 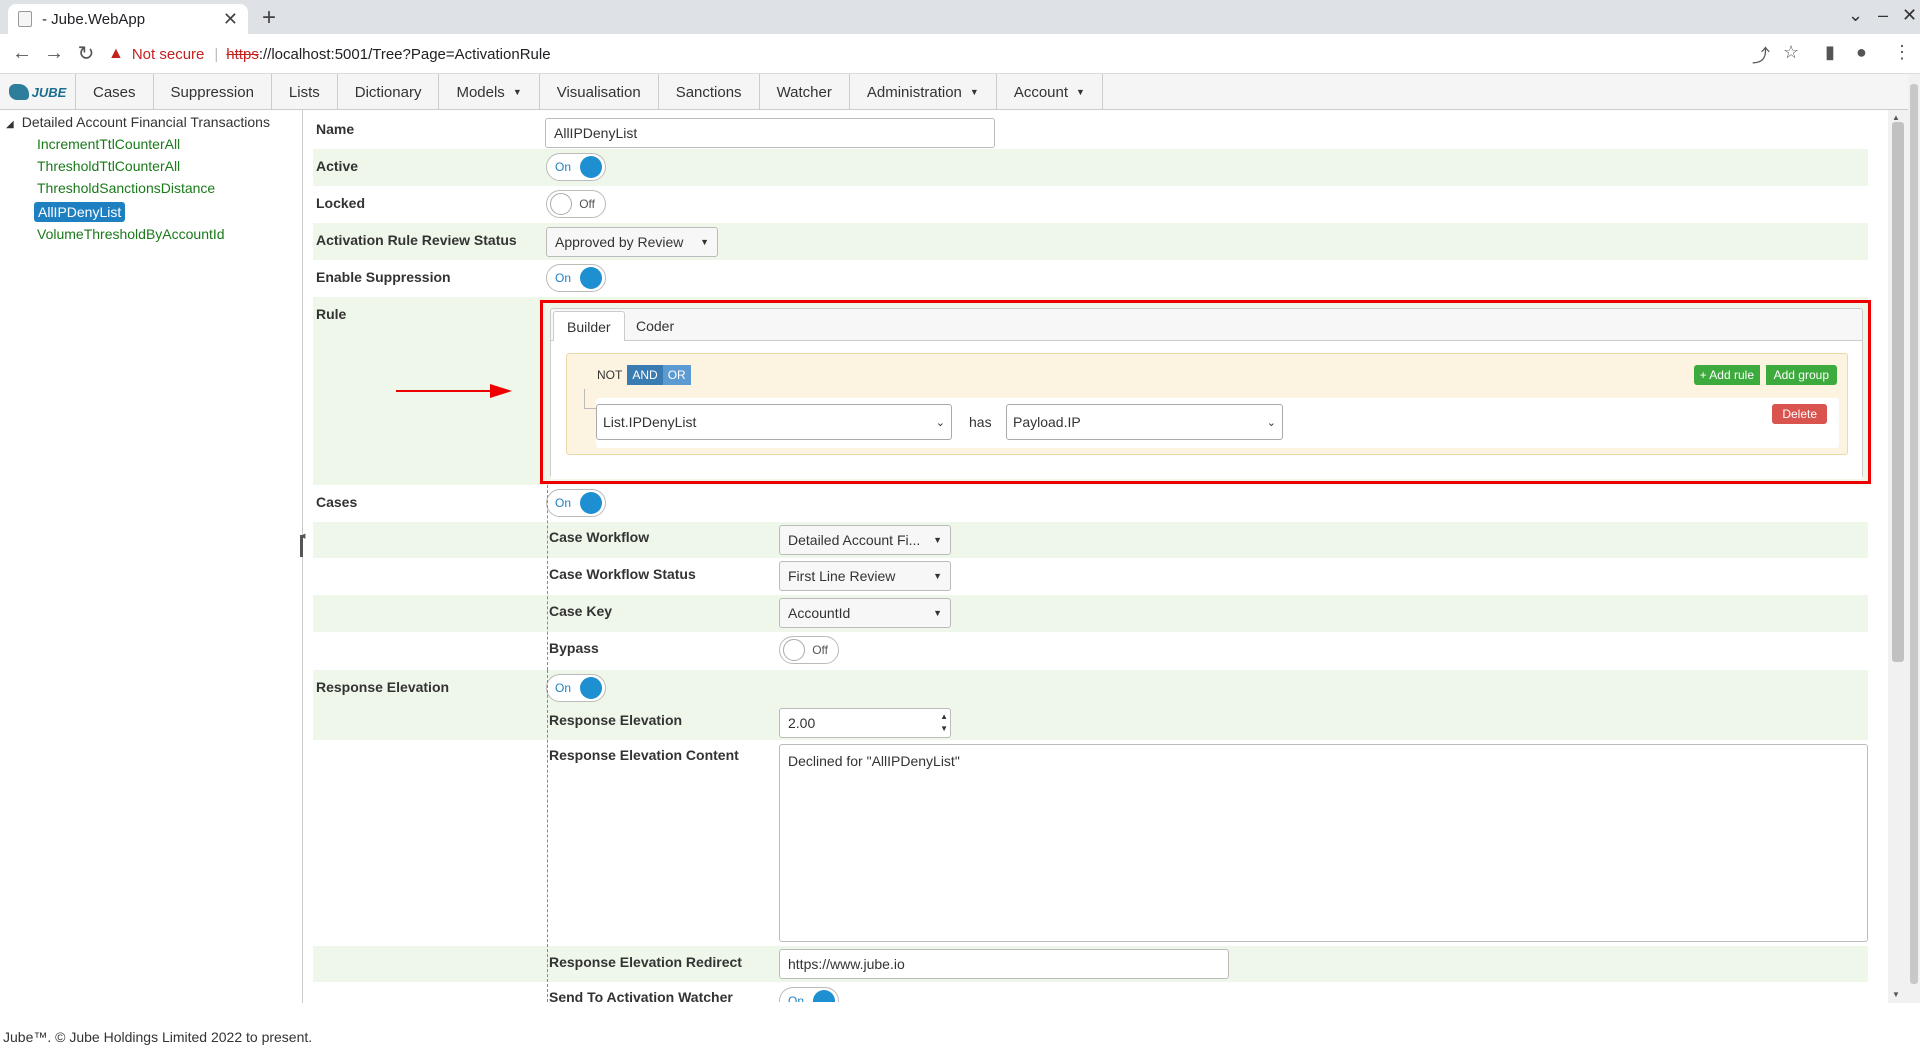 I want to click on browser-tab: - Jube.WebApp ✕, so click(x=128, y=19).